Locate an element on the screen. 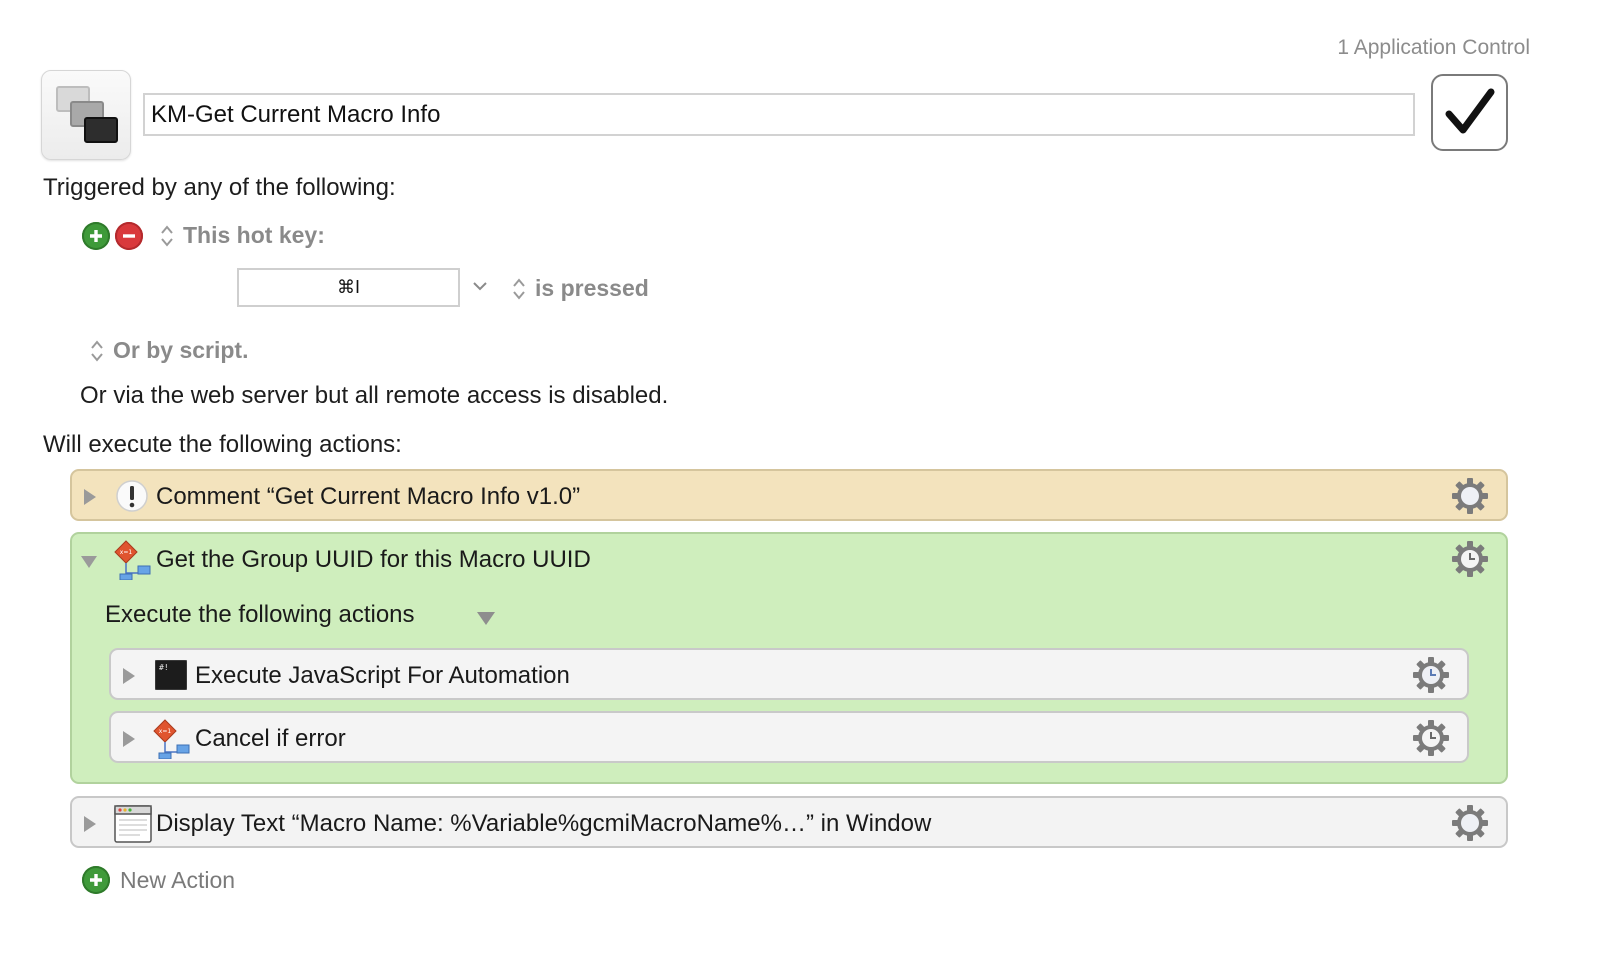  terminal-icon: #! is located at coordinates (171, 675).